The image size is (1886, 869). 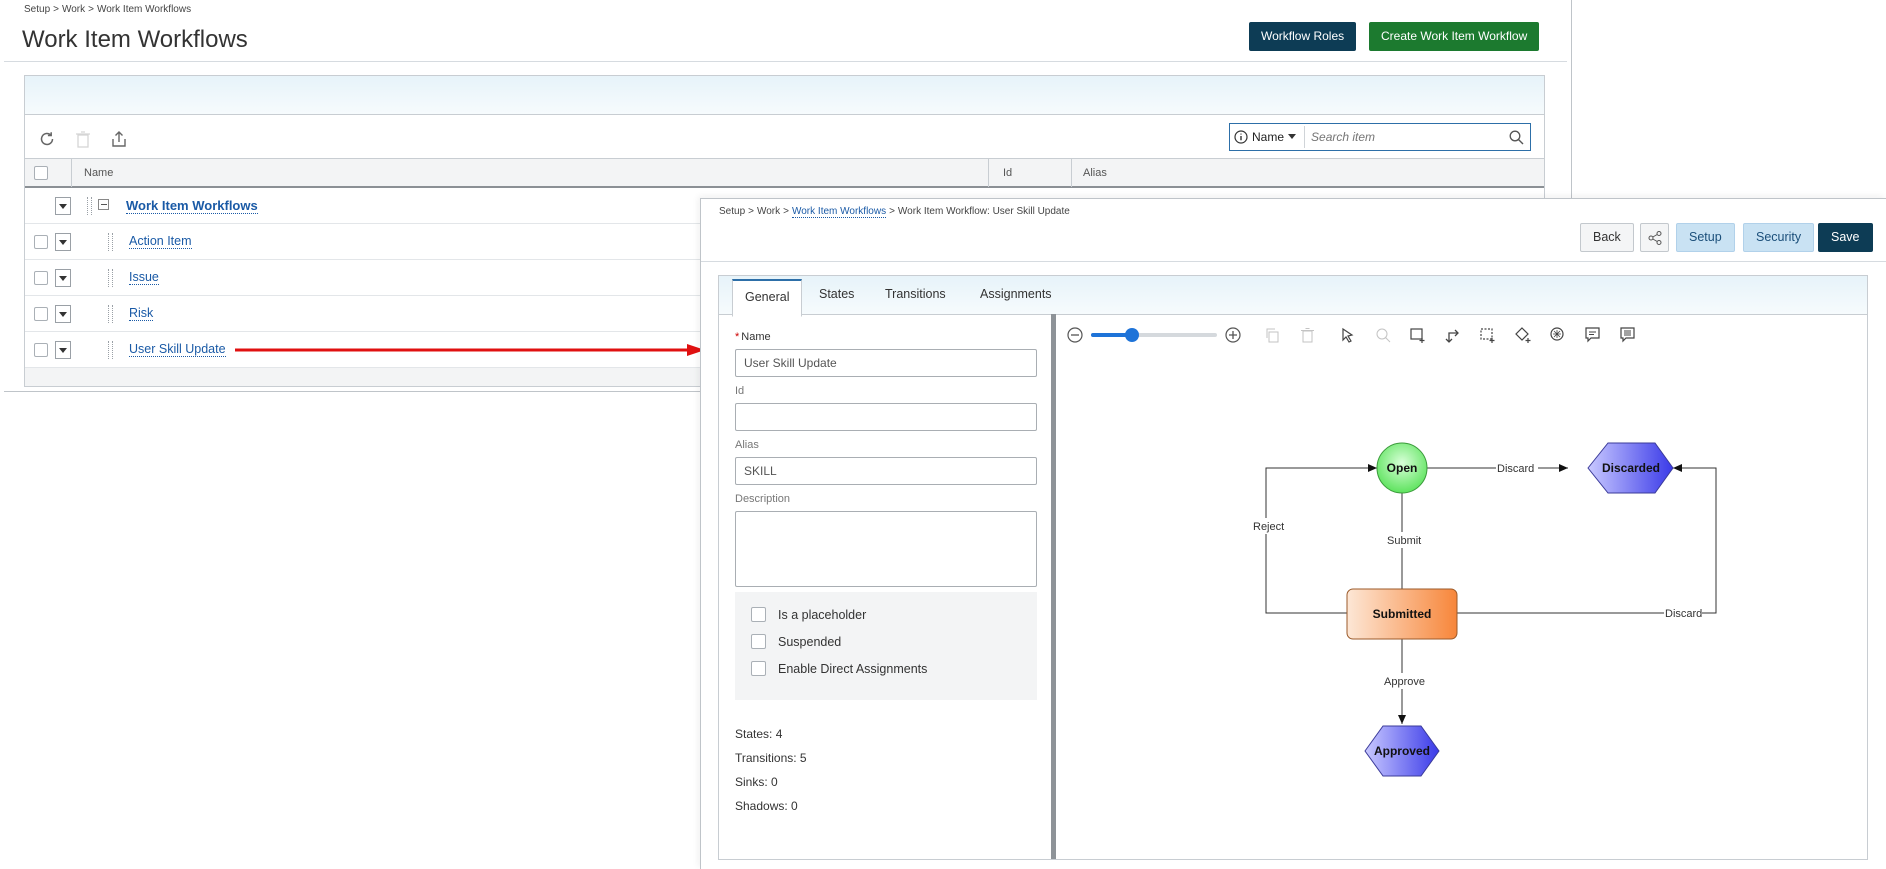 I want to click on page-title: Work Item Workflows, so click(x=135, y=39).